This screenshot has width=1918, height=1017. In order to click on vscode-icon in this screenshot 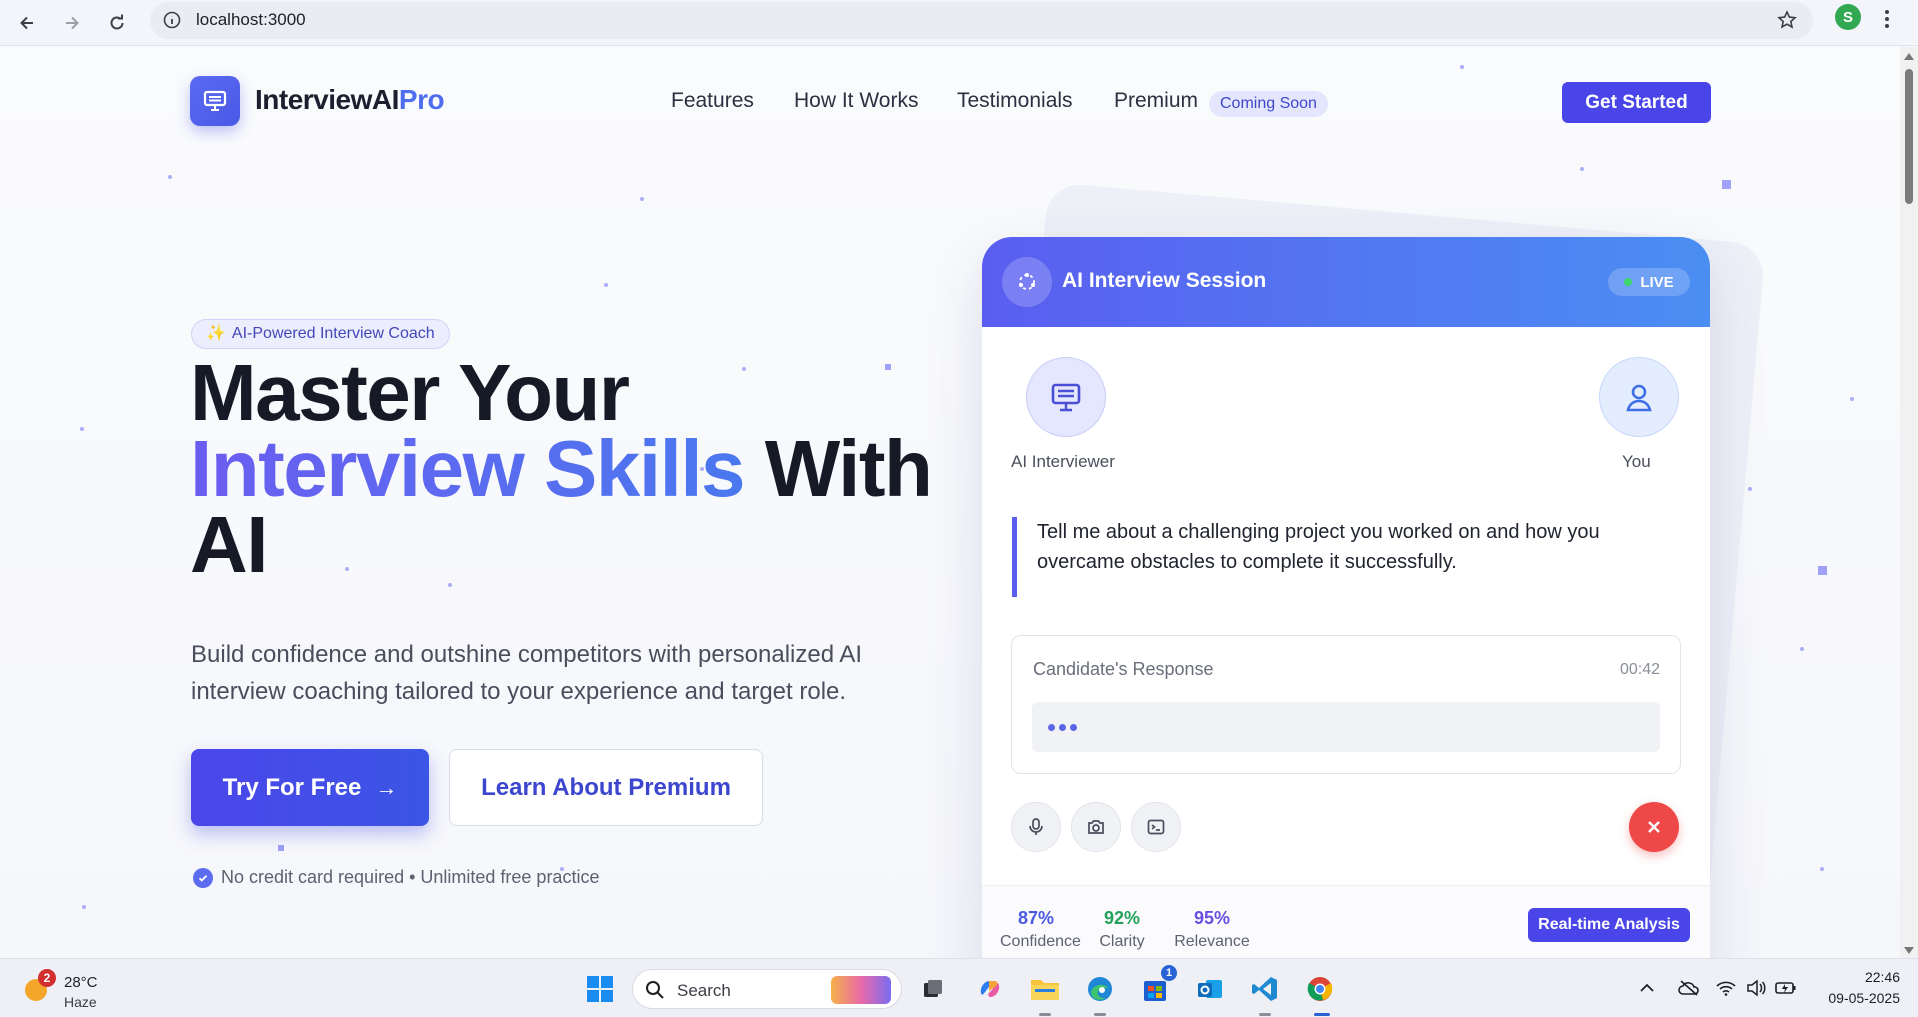, I will do `click(1265, 989)`.